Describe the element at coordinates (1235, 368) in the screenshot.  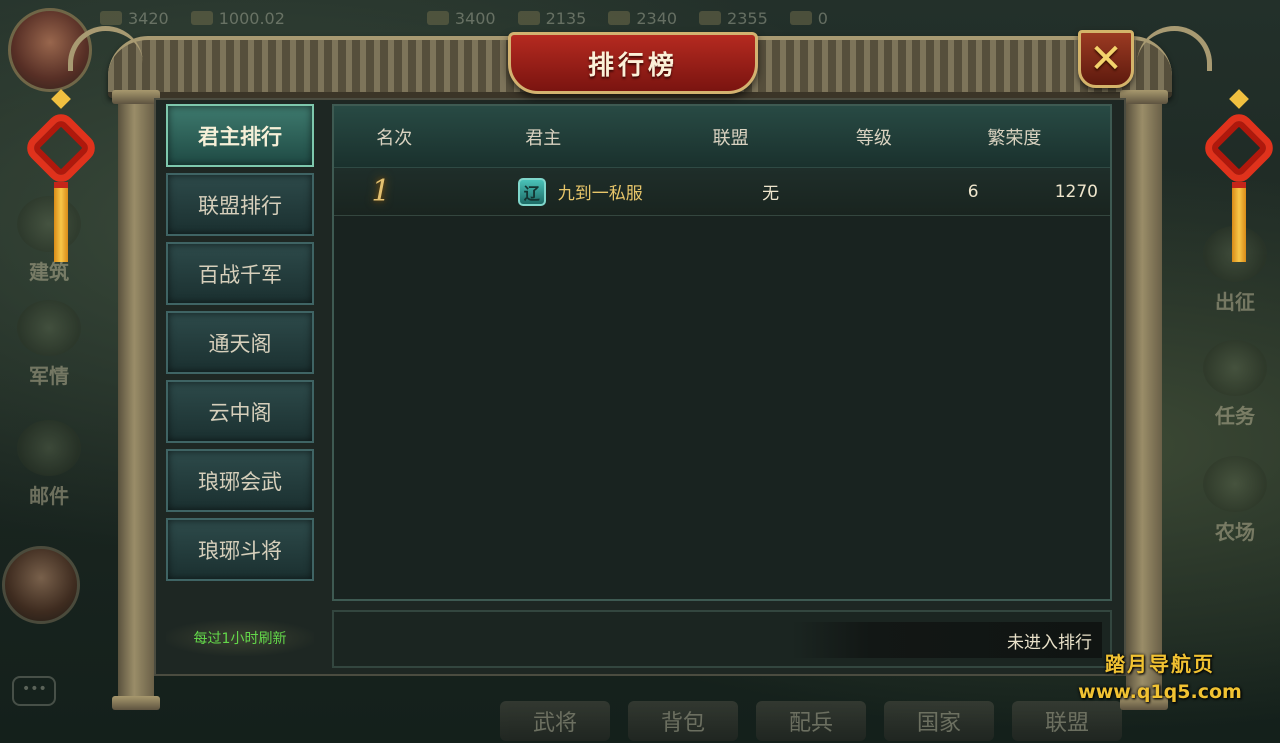
I see `quest-icon` at that location.